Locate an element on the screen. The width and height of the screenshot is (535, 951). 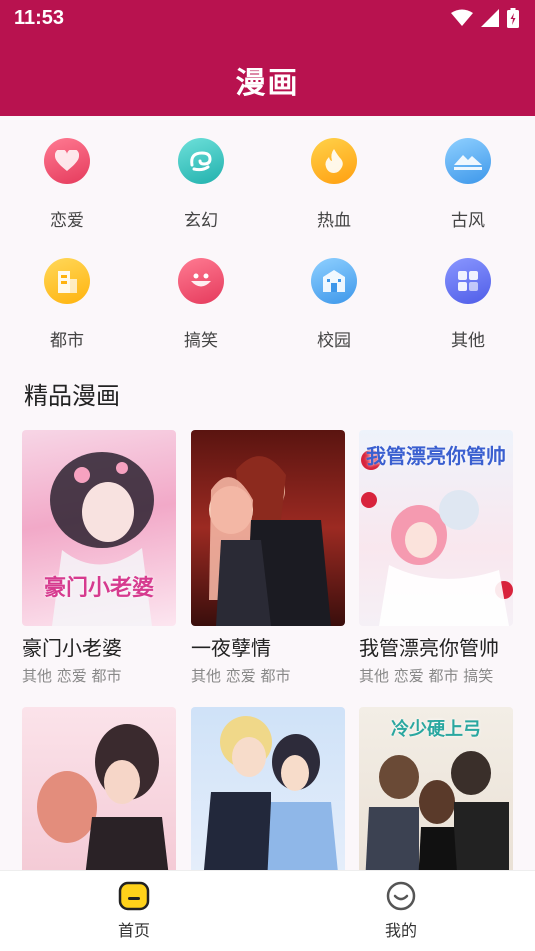
category-label: 恋爱 is located at coordinates (67, 221).